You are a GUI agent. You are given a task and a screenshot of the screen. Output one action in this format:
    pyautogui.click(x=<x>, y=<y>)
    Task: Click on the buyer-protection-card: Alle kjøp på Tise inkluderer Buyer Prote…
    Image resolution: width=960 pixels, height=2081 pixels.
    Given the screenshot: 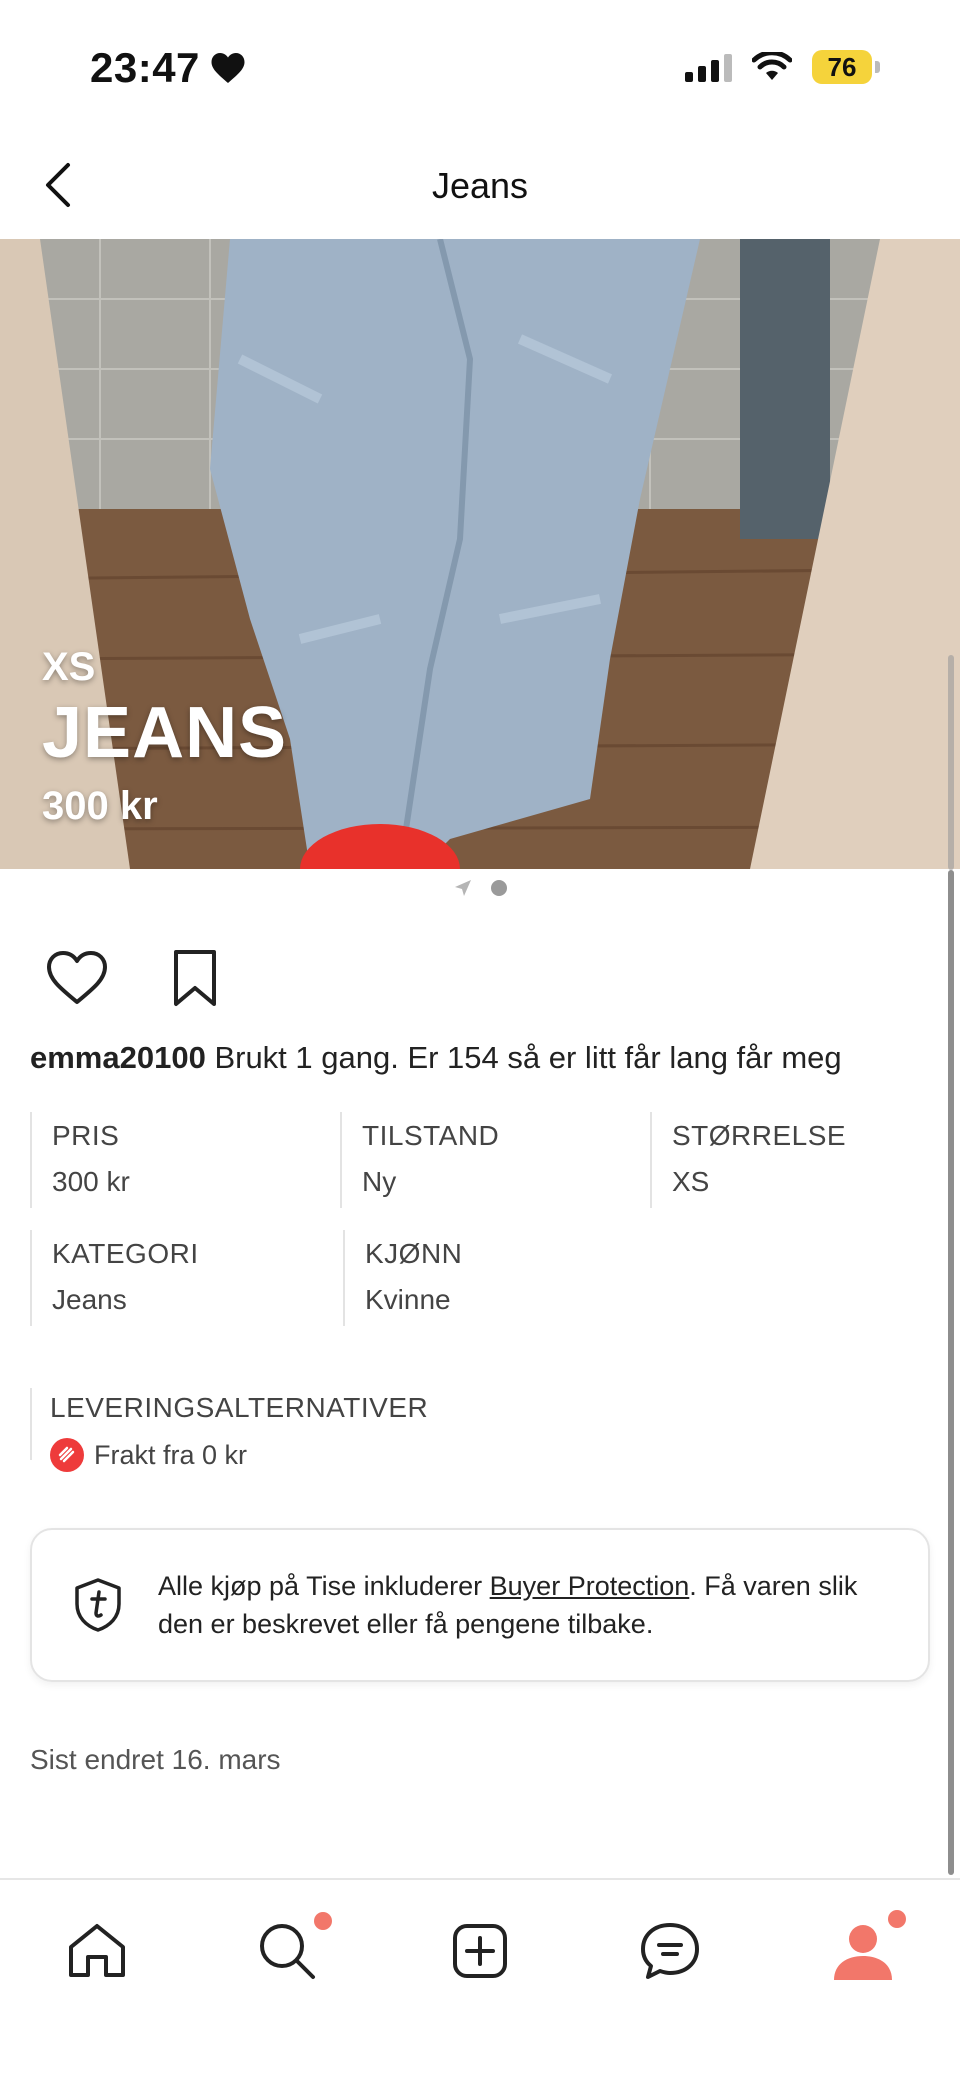 What is the action you would take?
    pyautogui.click(x=480, y=1605)
    